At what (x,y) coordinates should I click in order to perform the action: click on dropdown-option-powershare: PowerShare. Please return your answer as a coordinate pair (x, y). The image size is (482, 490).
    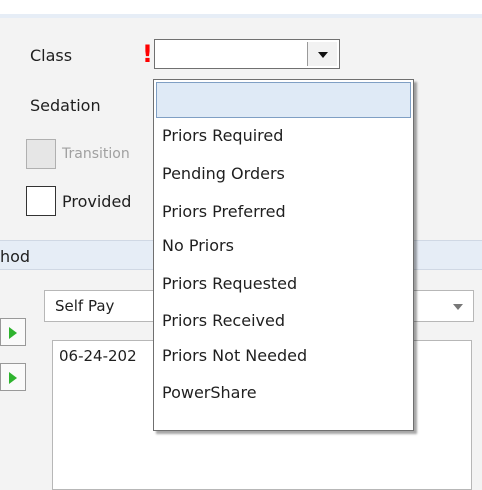
    Looking at the image, I should click on (209, 392).